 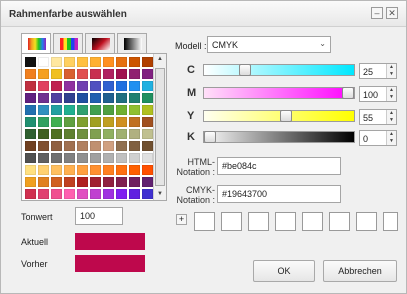 What do you see at coordinates (279, 70) in the screenshot?
I see `cyan-slider` at bounding box center [279, 70].